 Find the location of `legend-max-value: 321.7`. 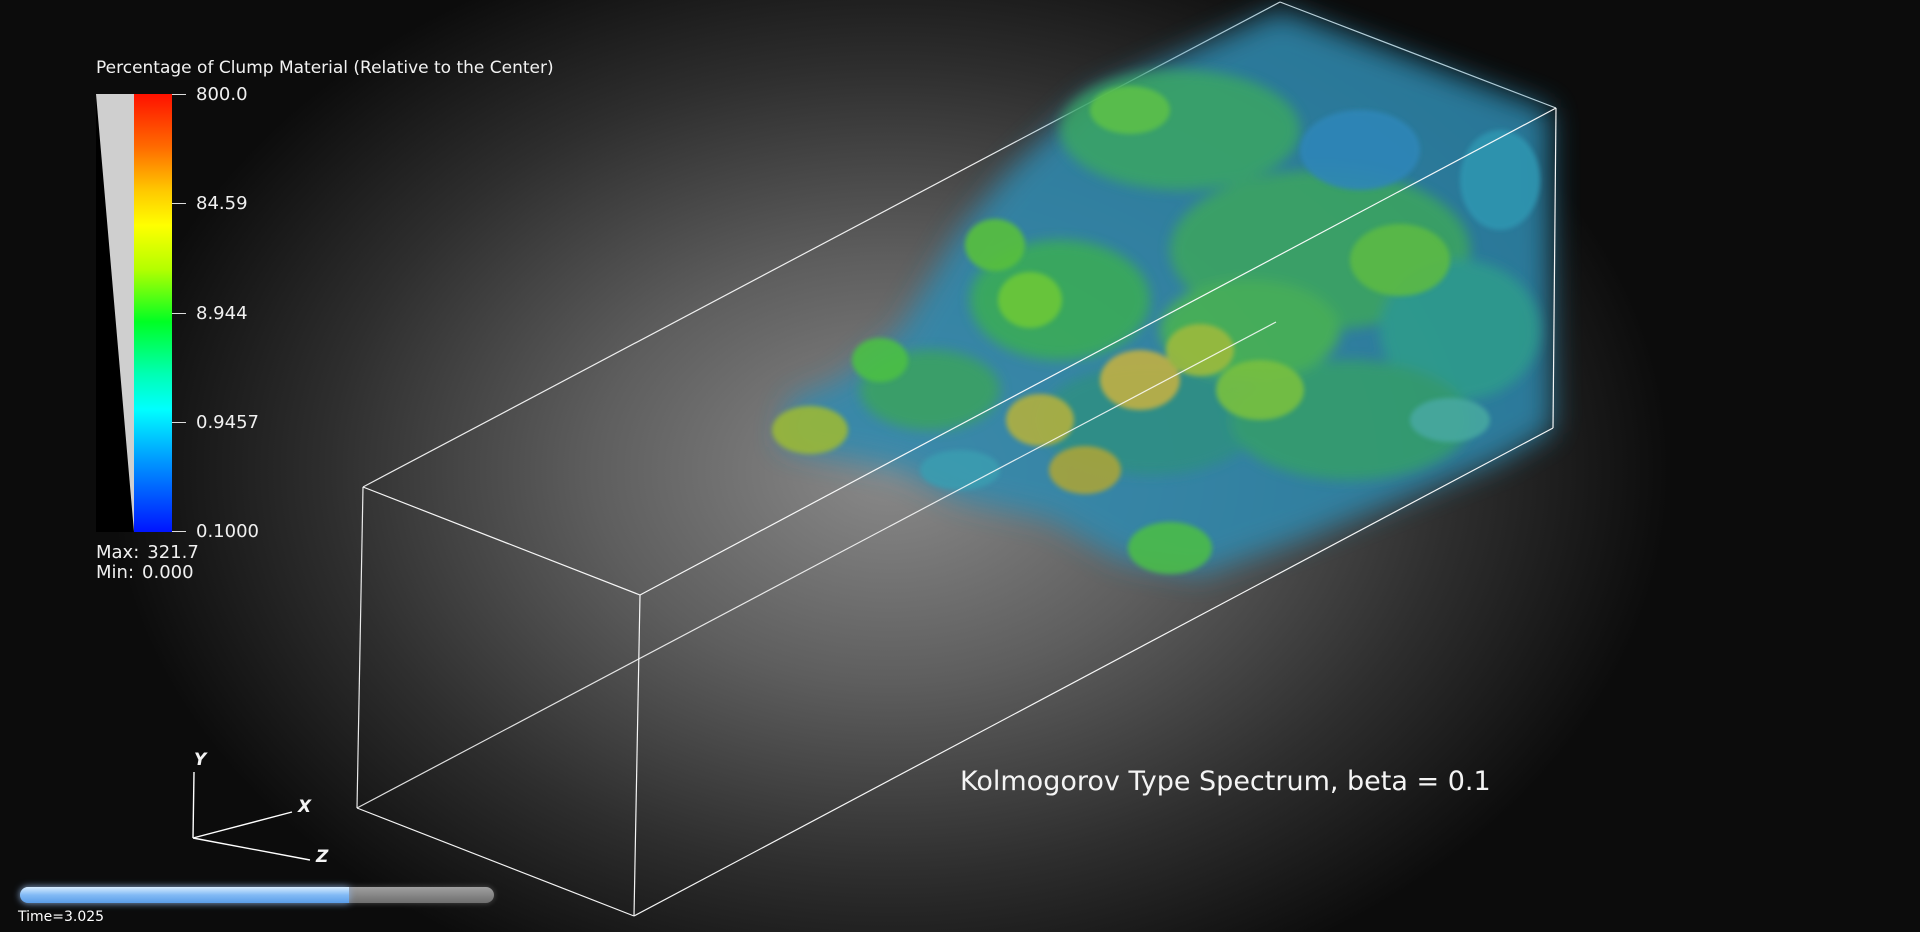

legend-max-value: 321.7 is located at coordinates (173, 552).